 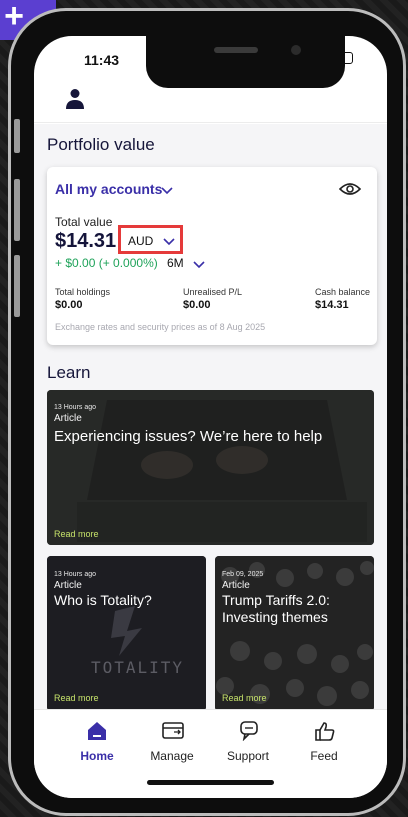 I want to click on unrealised-pl-value: $0.00, so click(x=197, y=305).